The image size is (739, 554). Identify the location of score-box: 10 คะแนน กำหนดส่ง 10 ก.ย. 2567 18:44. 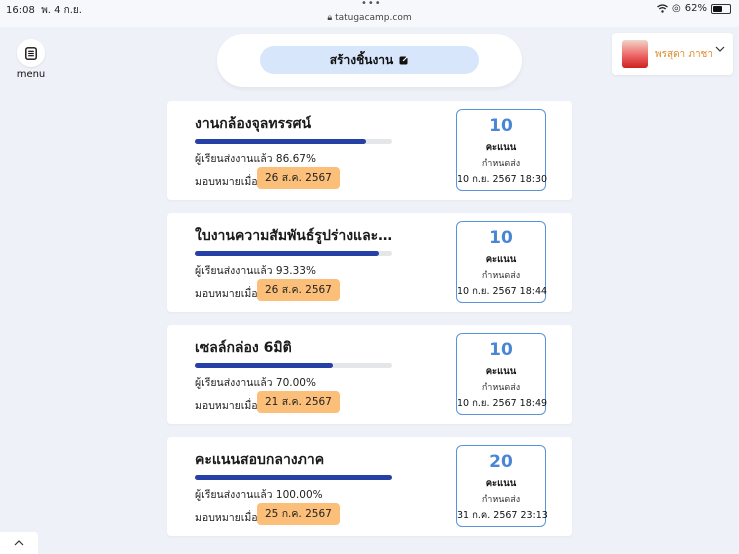
(502, 262).